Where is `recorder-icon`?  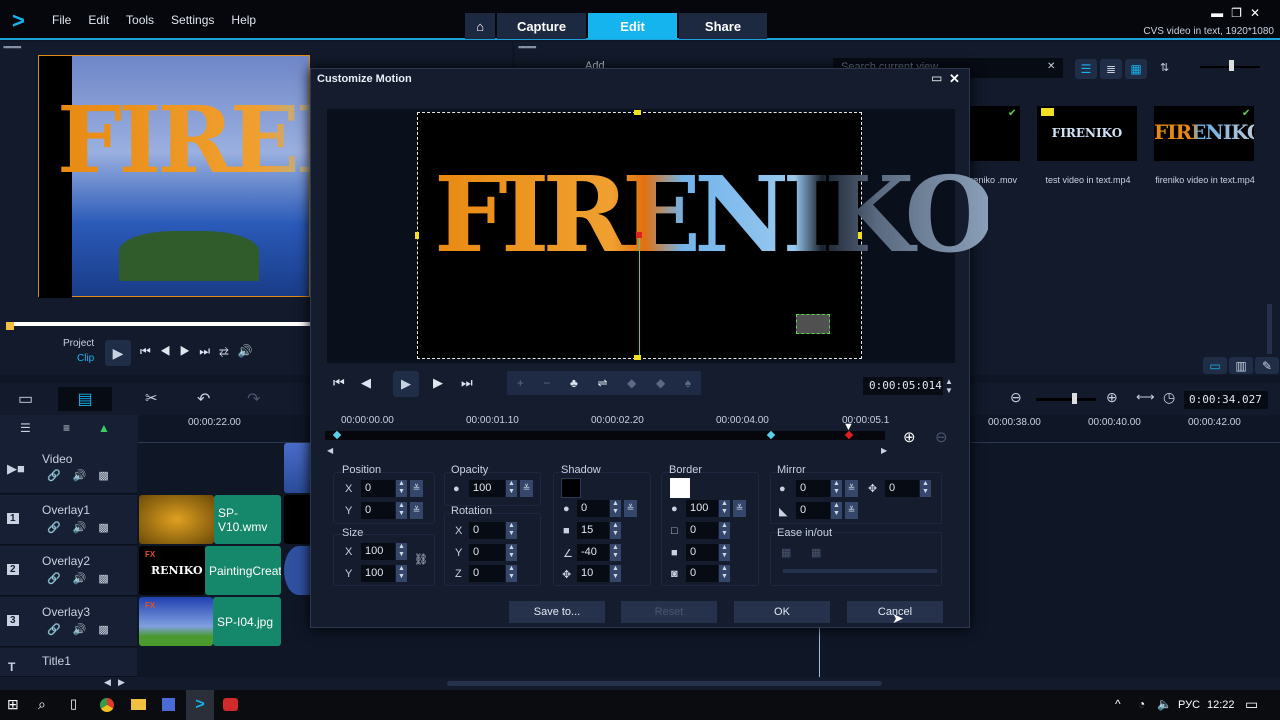 recorder-icon is located at coordinates (230, 704).